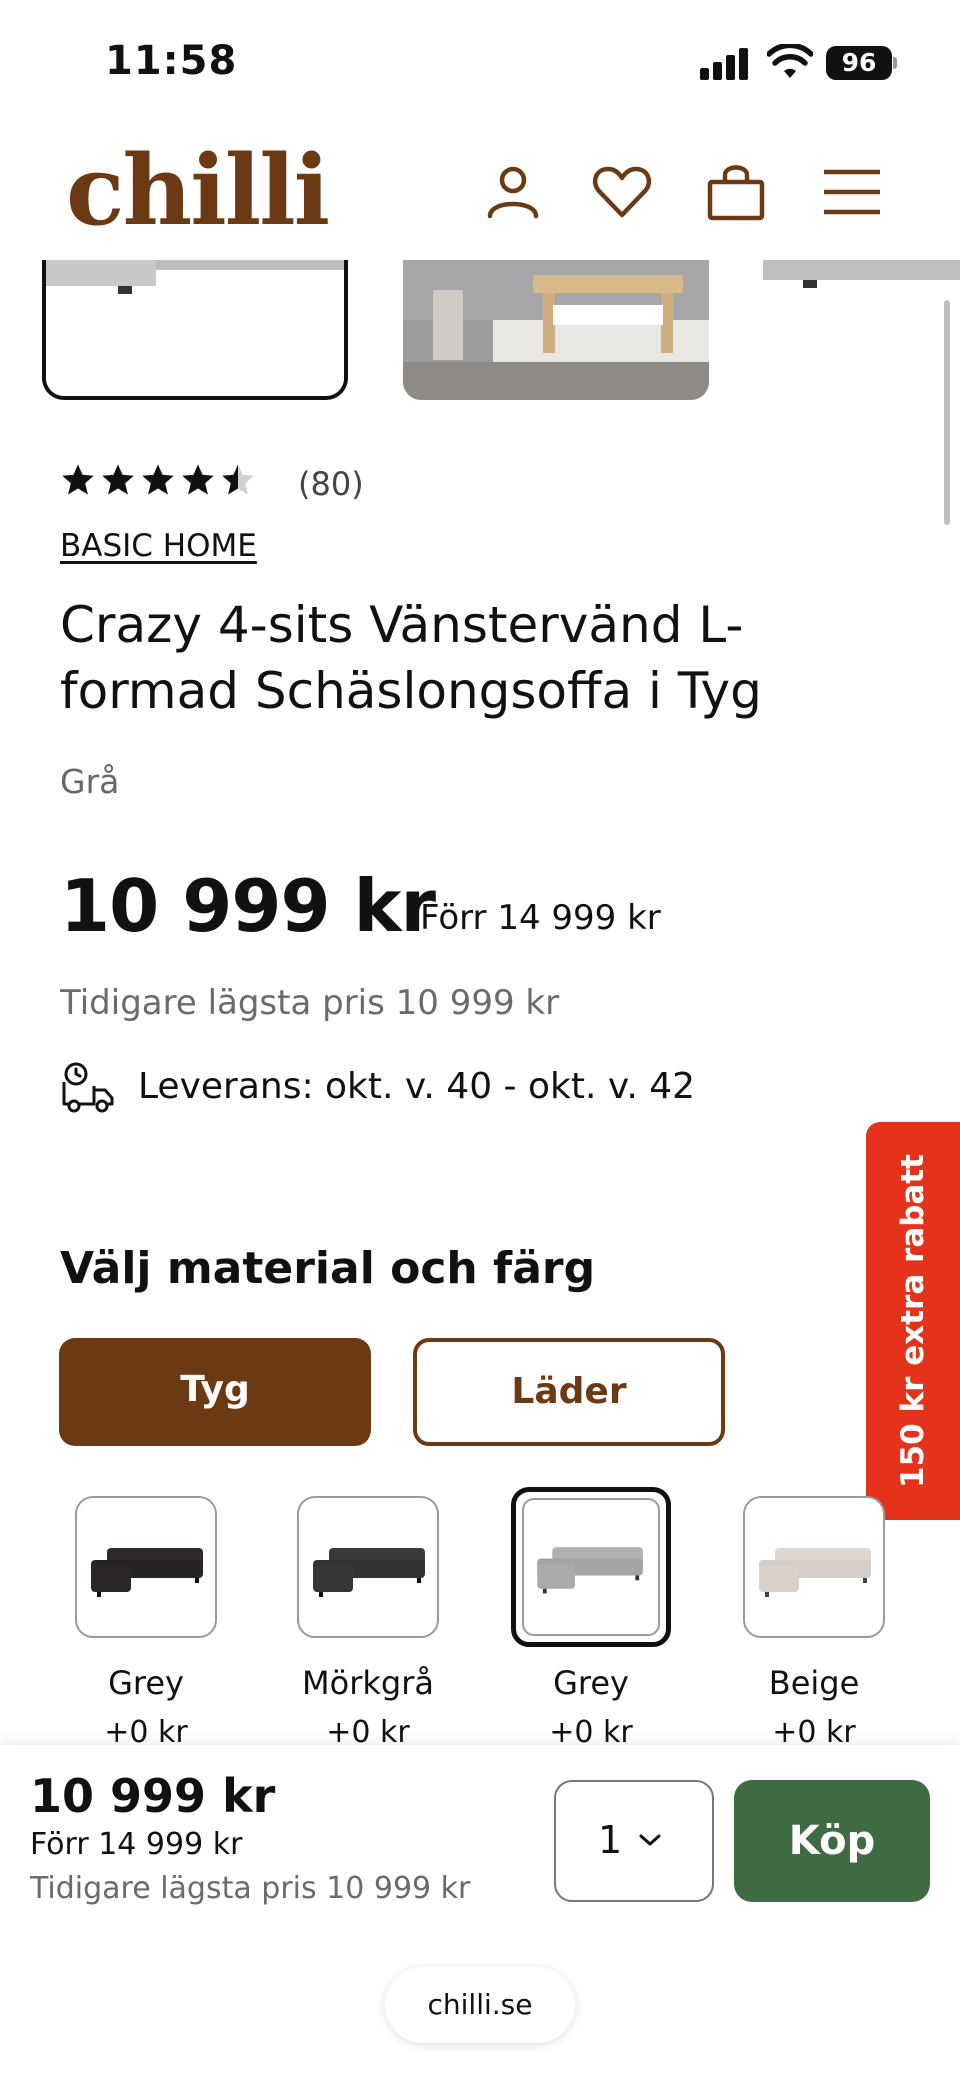  I want to click on rating-stars, so click(158, 482).